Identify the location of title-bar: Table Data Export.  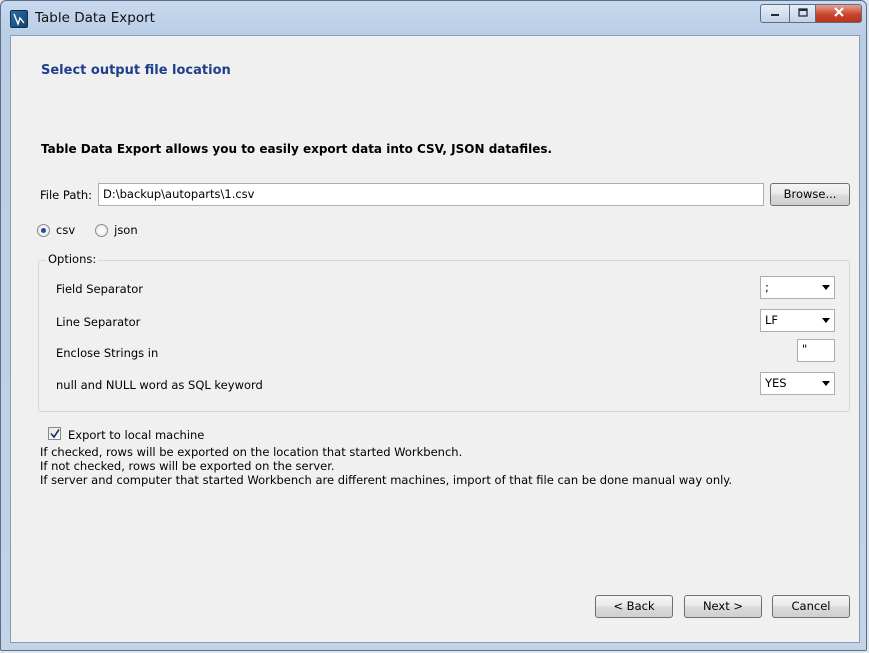
(434, 18).